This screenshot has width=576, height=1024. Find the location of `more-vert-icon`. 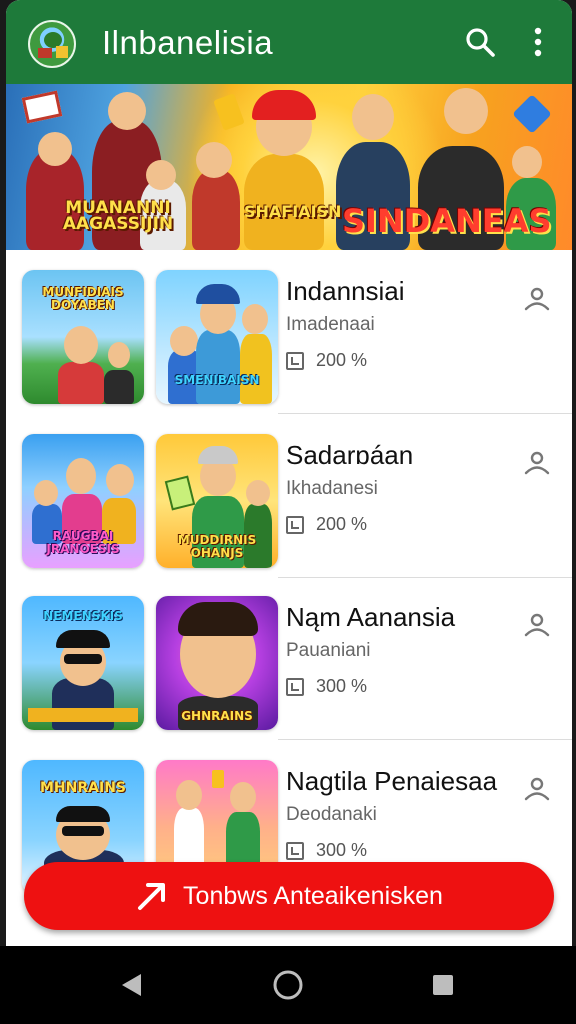

more-vert-icon is located at coordinates (538, 42).